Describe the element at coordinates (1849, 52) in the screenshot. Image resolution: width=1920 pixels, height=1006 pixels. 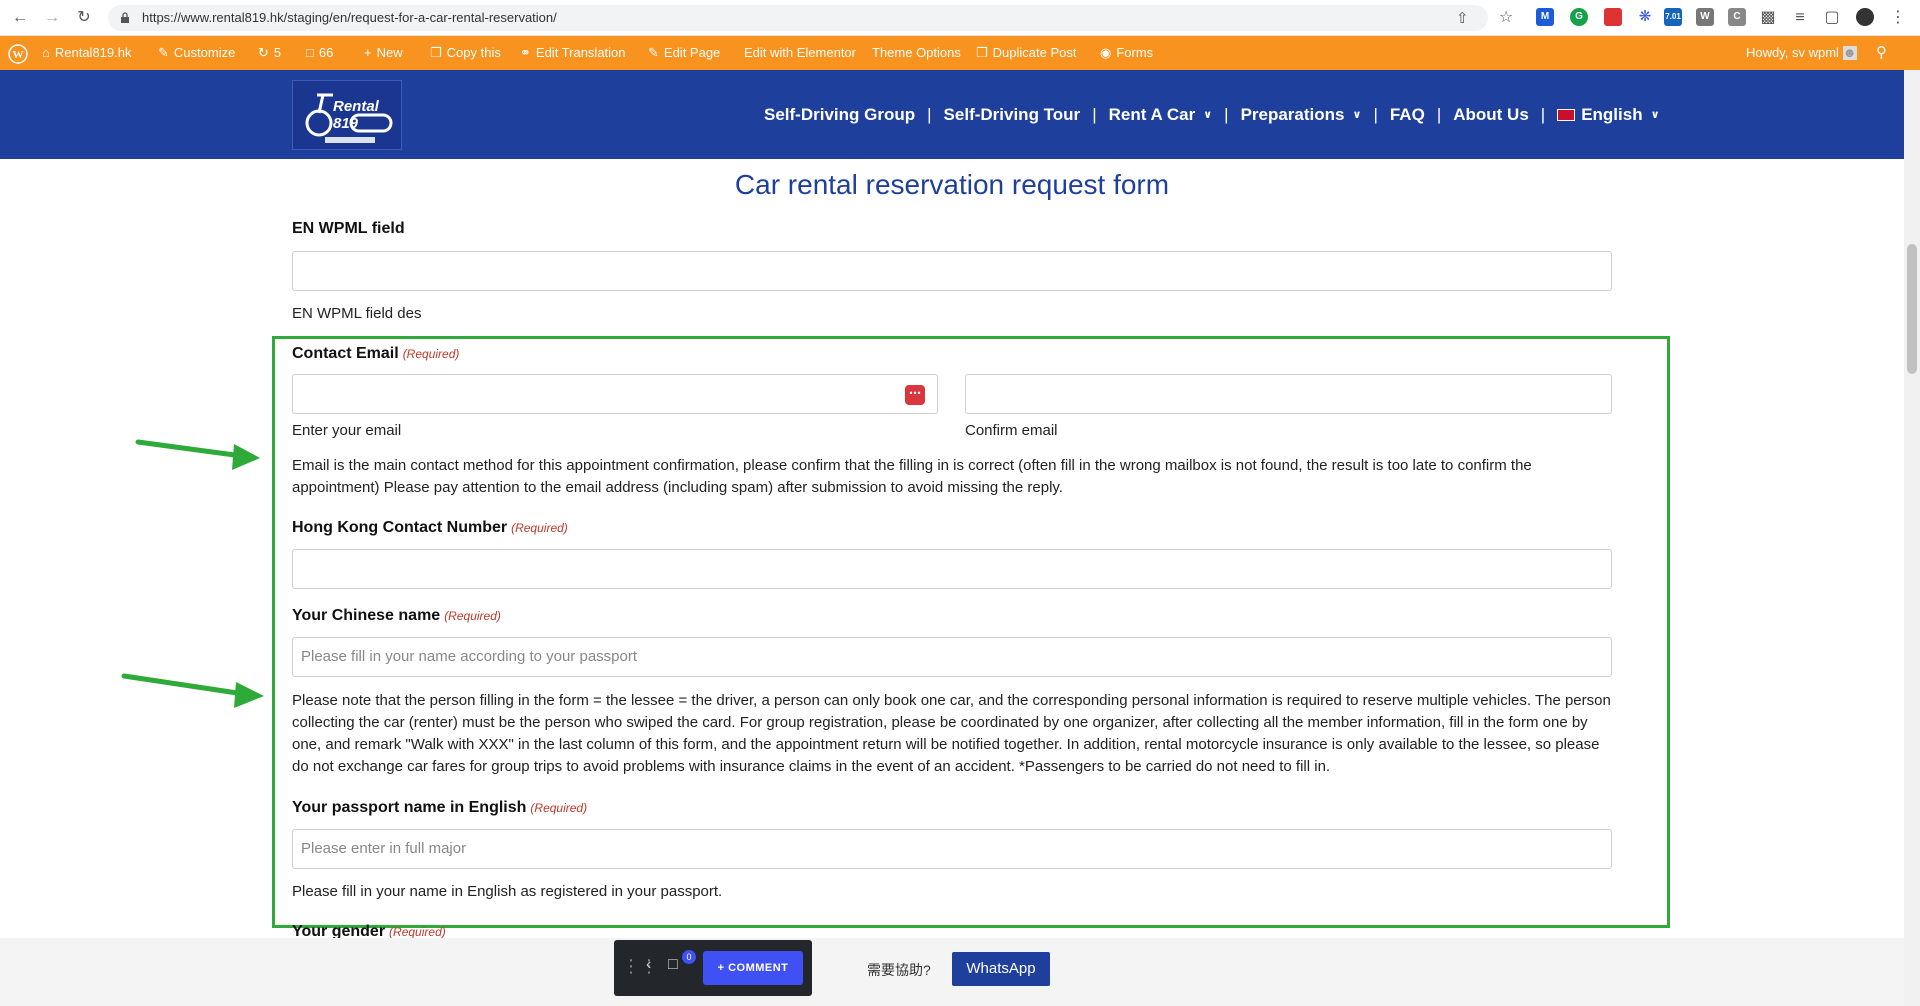
I see `user-avatar-icon: ☻` at that location.